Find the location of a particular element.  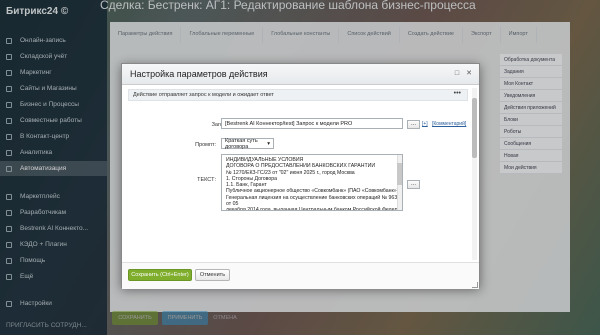

resize-handle is located at coordinates (475, 285).